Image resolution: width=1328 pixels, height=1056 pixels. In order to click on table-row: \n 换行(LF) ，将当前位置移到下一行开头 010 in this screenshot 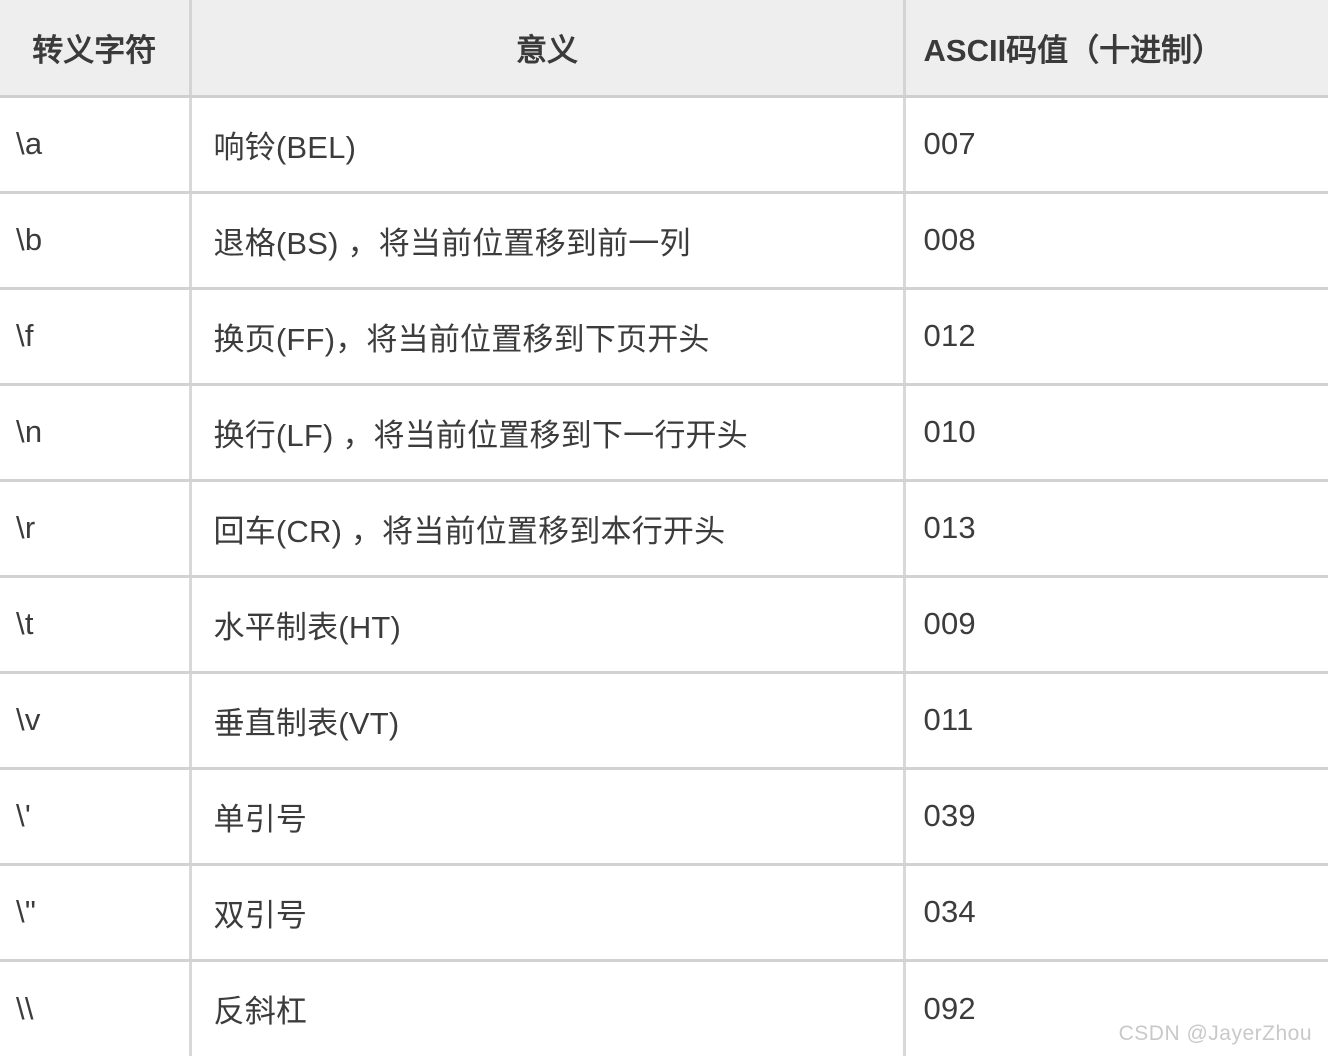, I will do `click(664, 433)`.